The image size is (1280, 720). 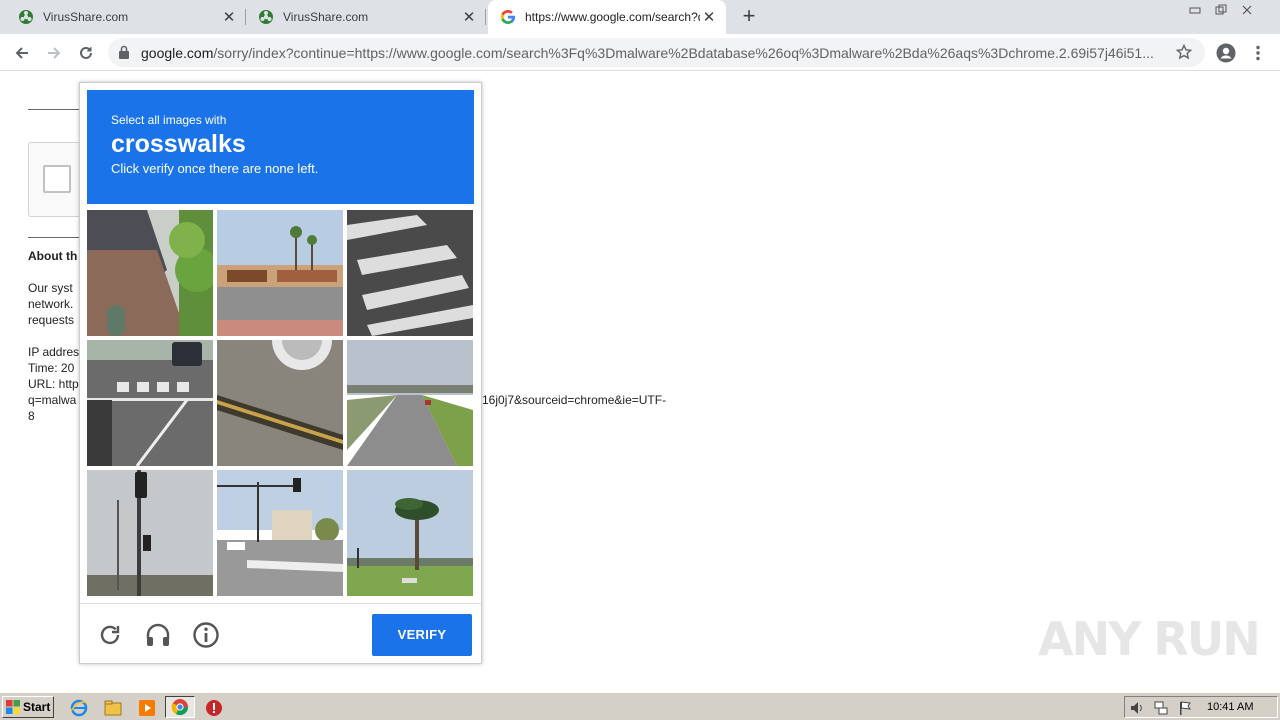 I want to click on taskbar-clock: 10:41 AM, so click(x=1230, y=707).